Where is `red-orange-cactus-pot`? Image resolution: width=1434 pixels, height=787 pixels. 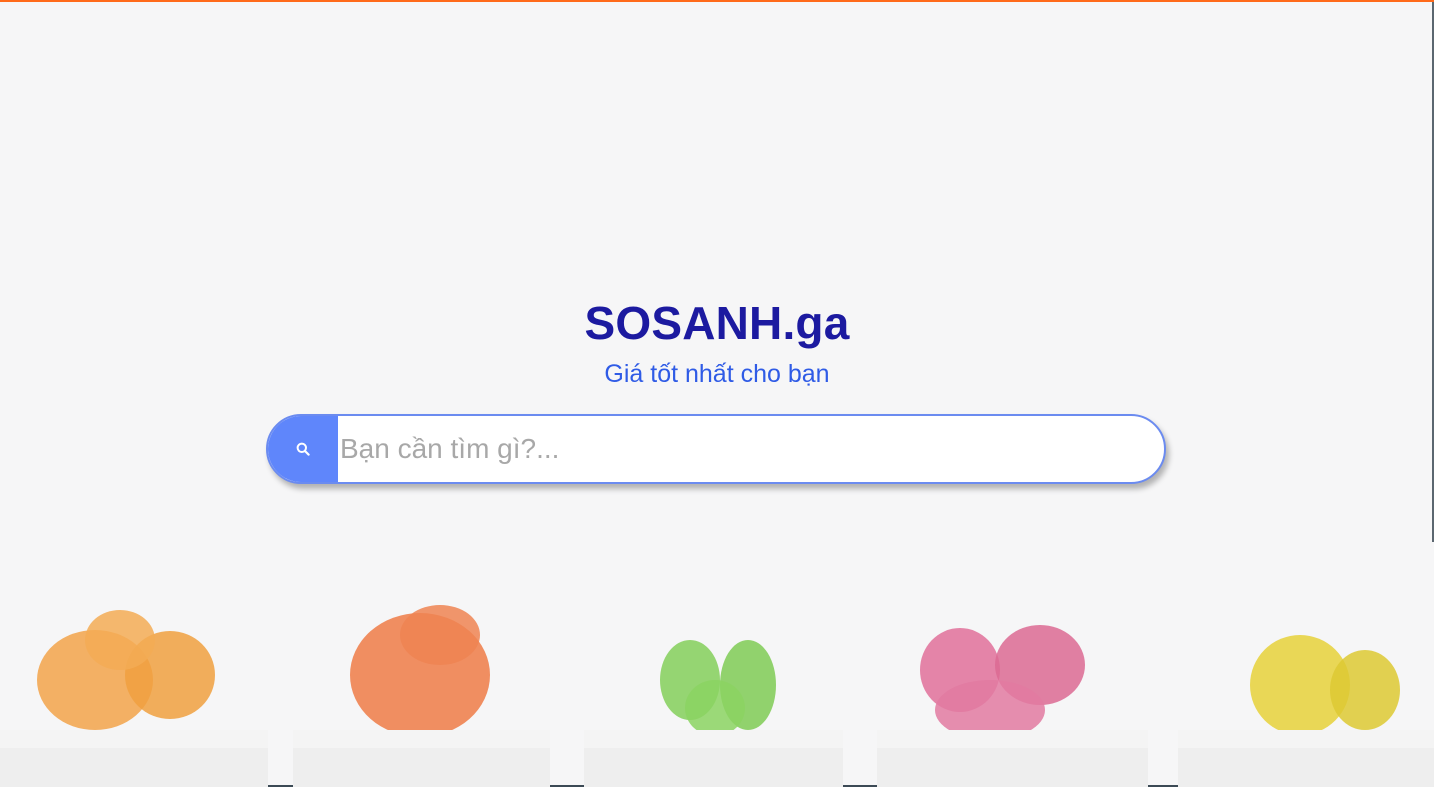 red-orange-cactus-pot is located at coordinates (421, 696).